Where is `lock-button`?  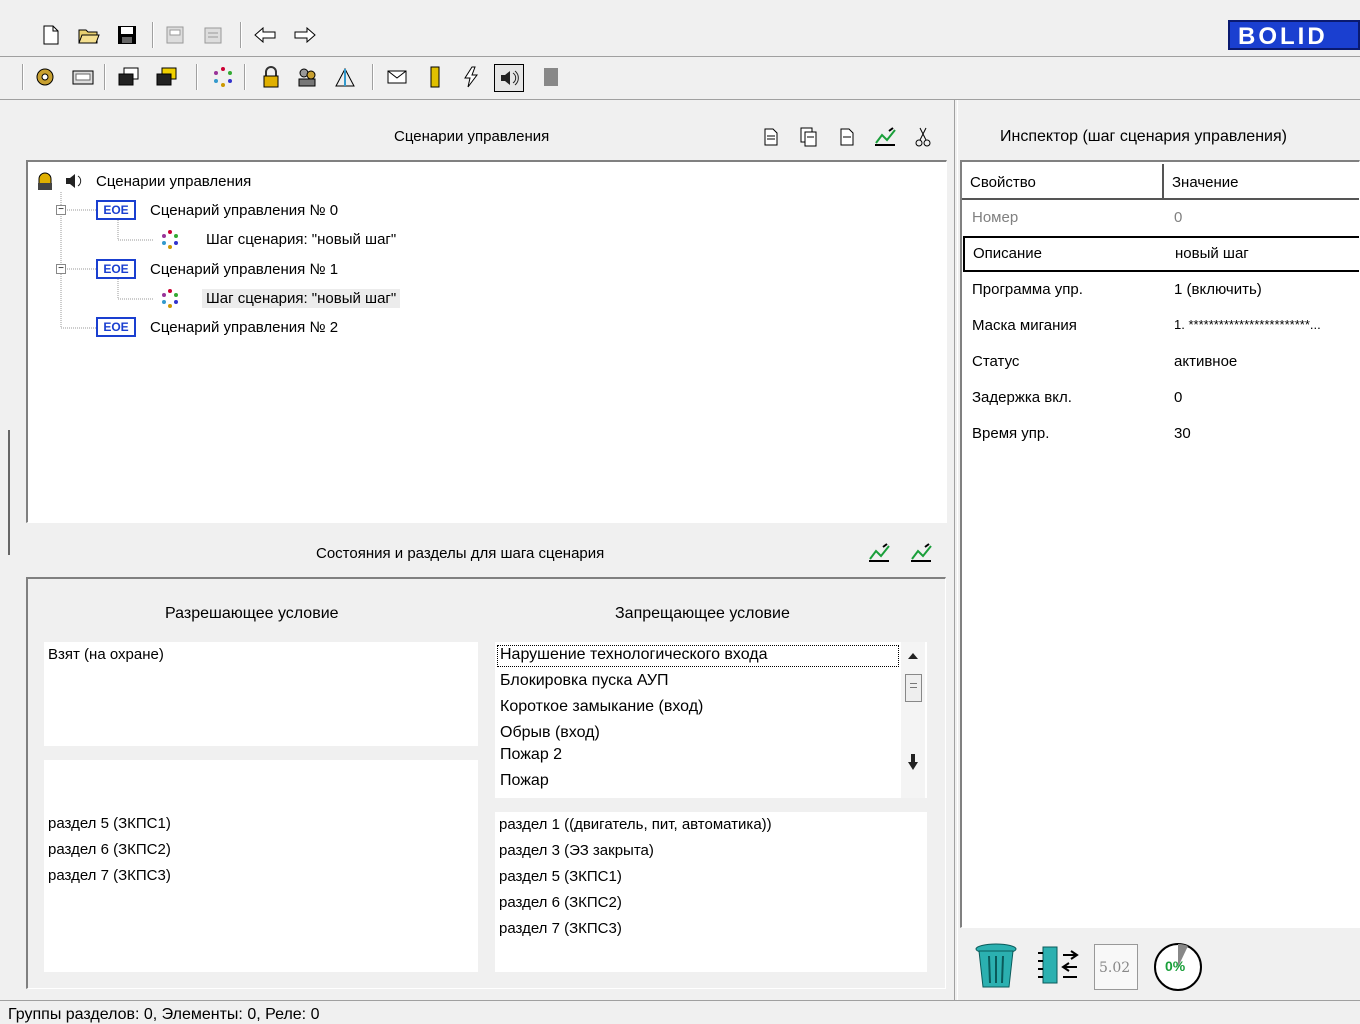 lock-button is located at coordinates (271, 77).